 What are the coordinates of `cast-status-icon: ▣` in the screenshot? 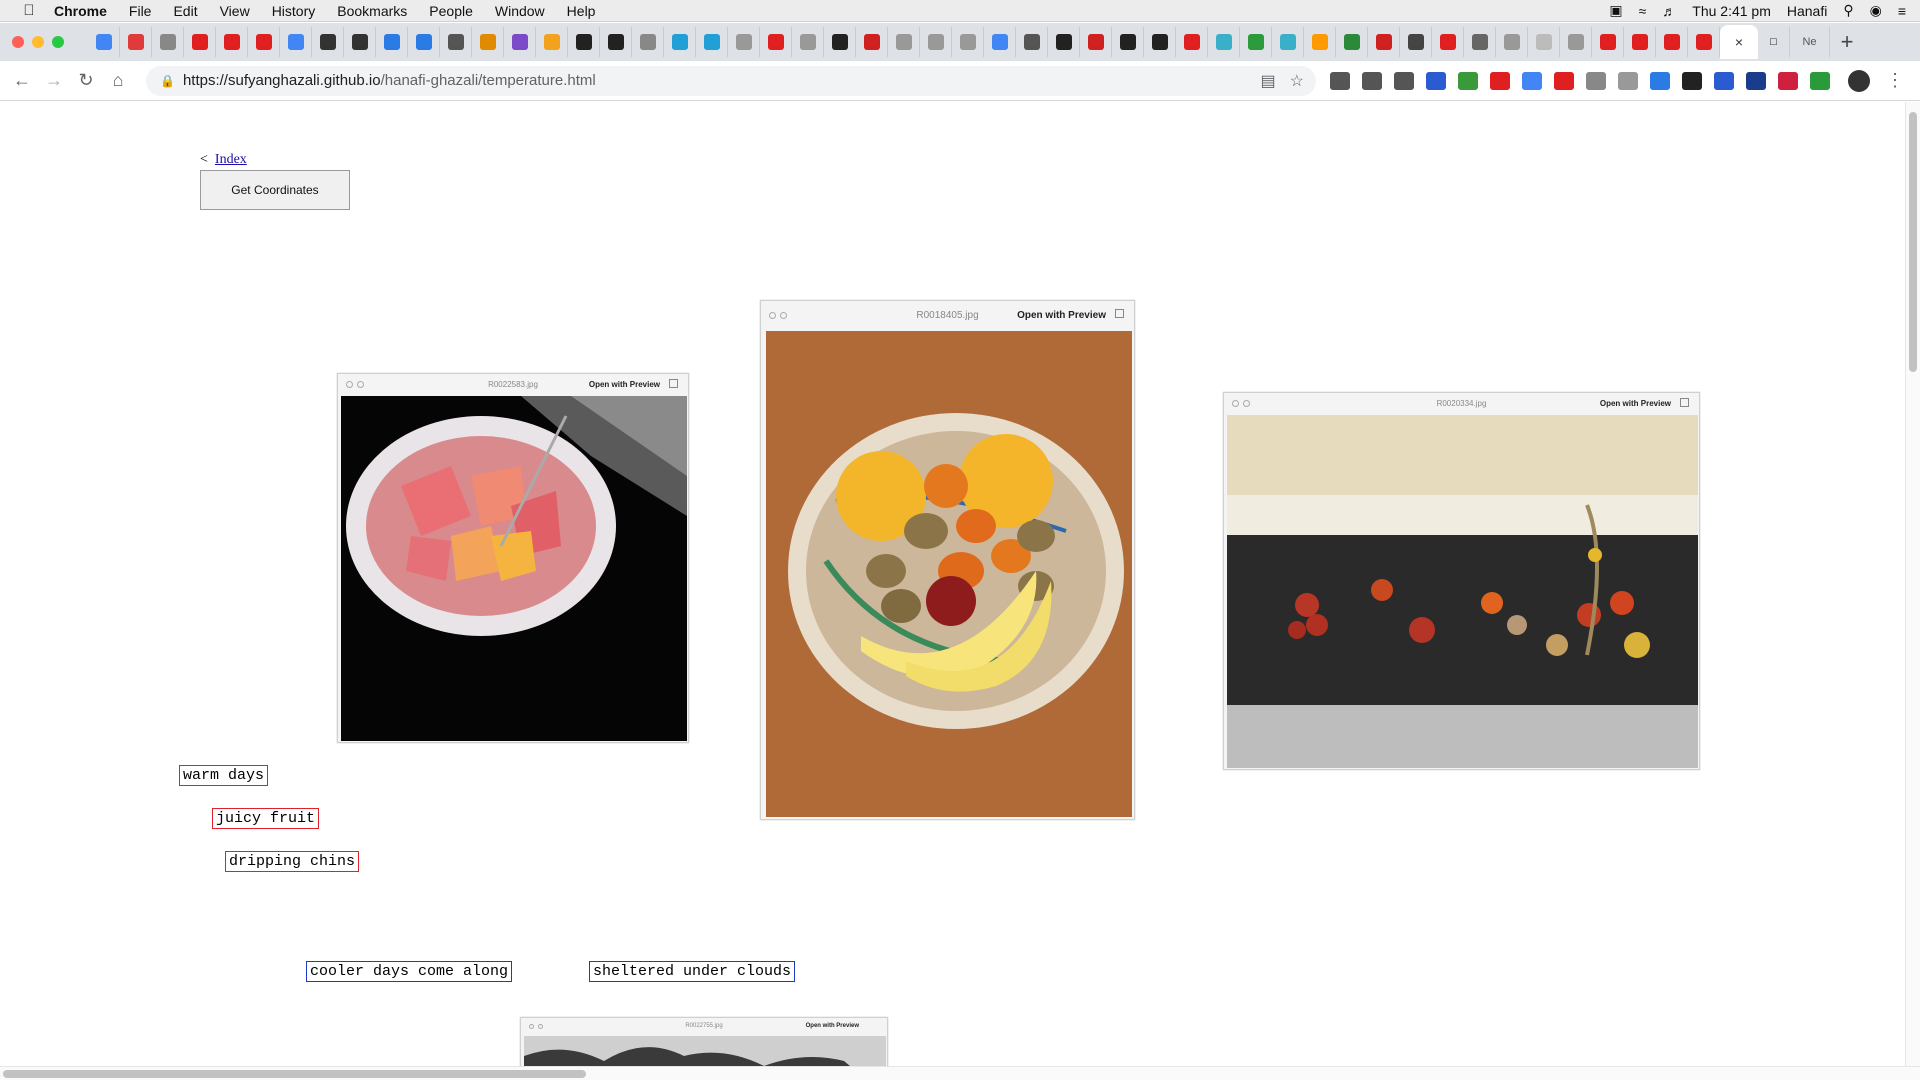 It's located at (1615, 10).